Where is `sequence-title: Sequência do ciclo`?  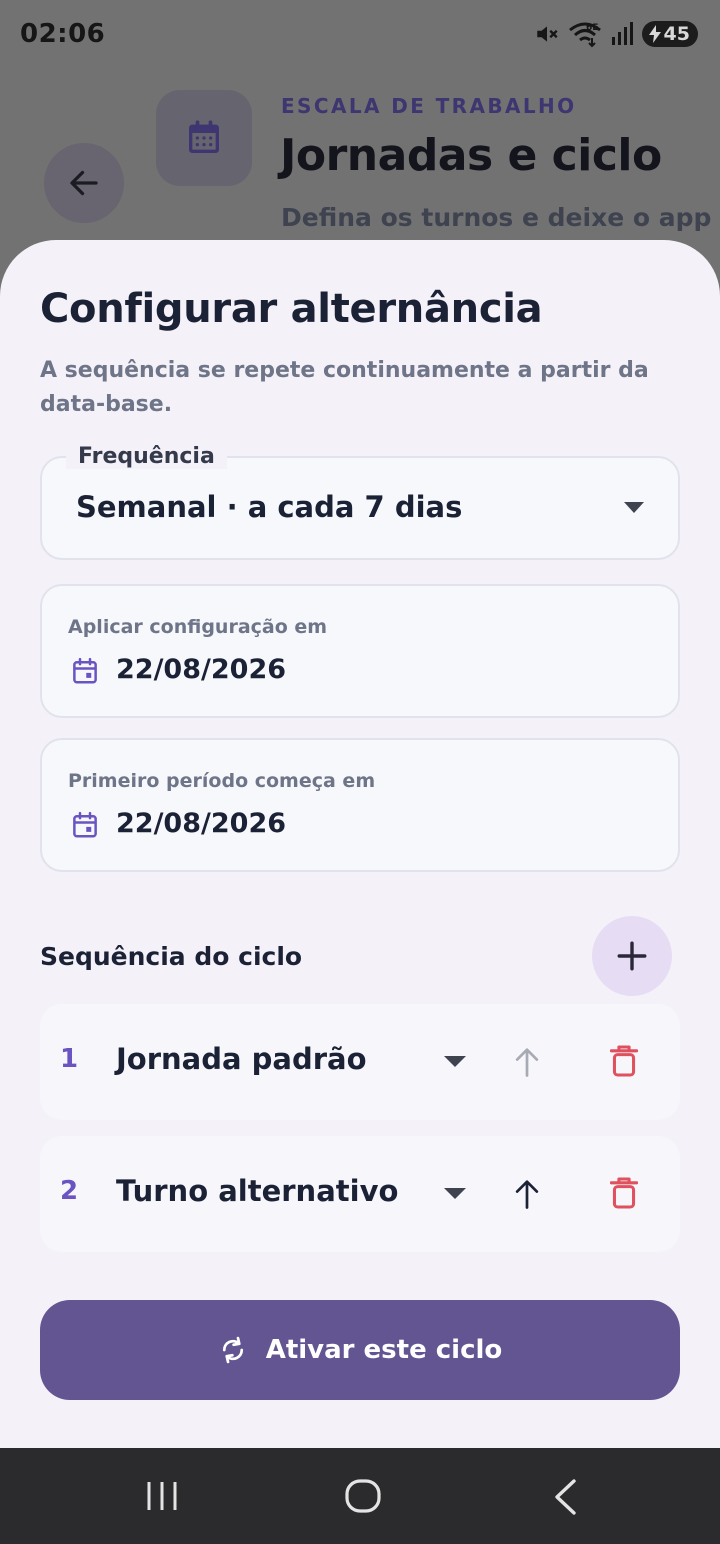
sequence-title: Sequência do ciclo is located at coordinates (171, 956).